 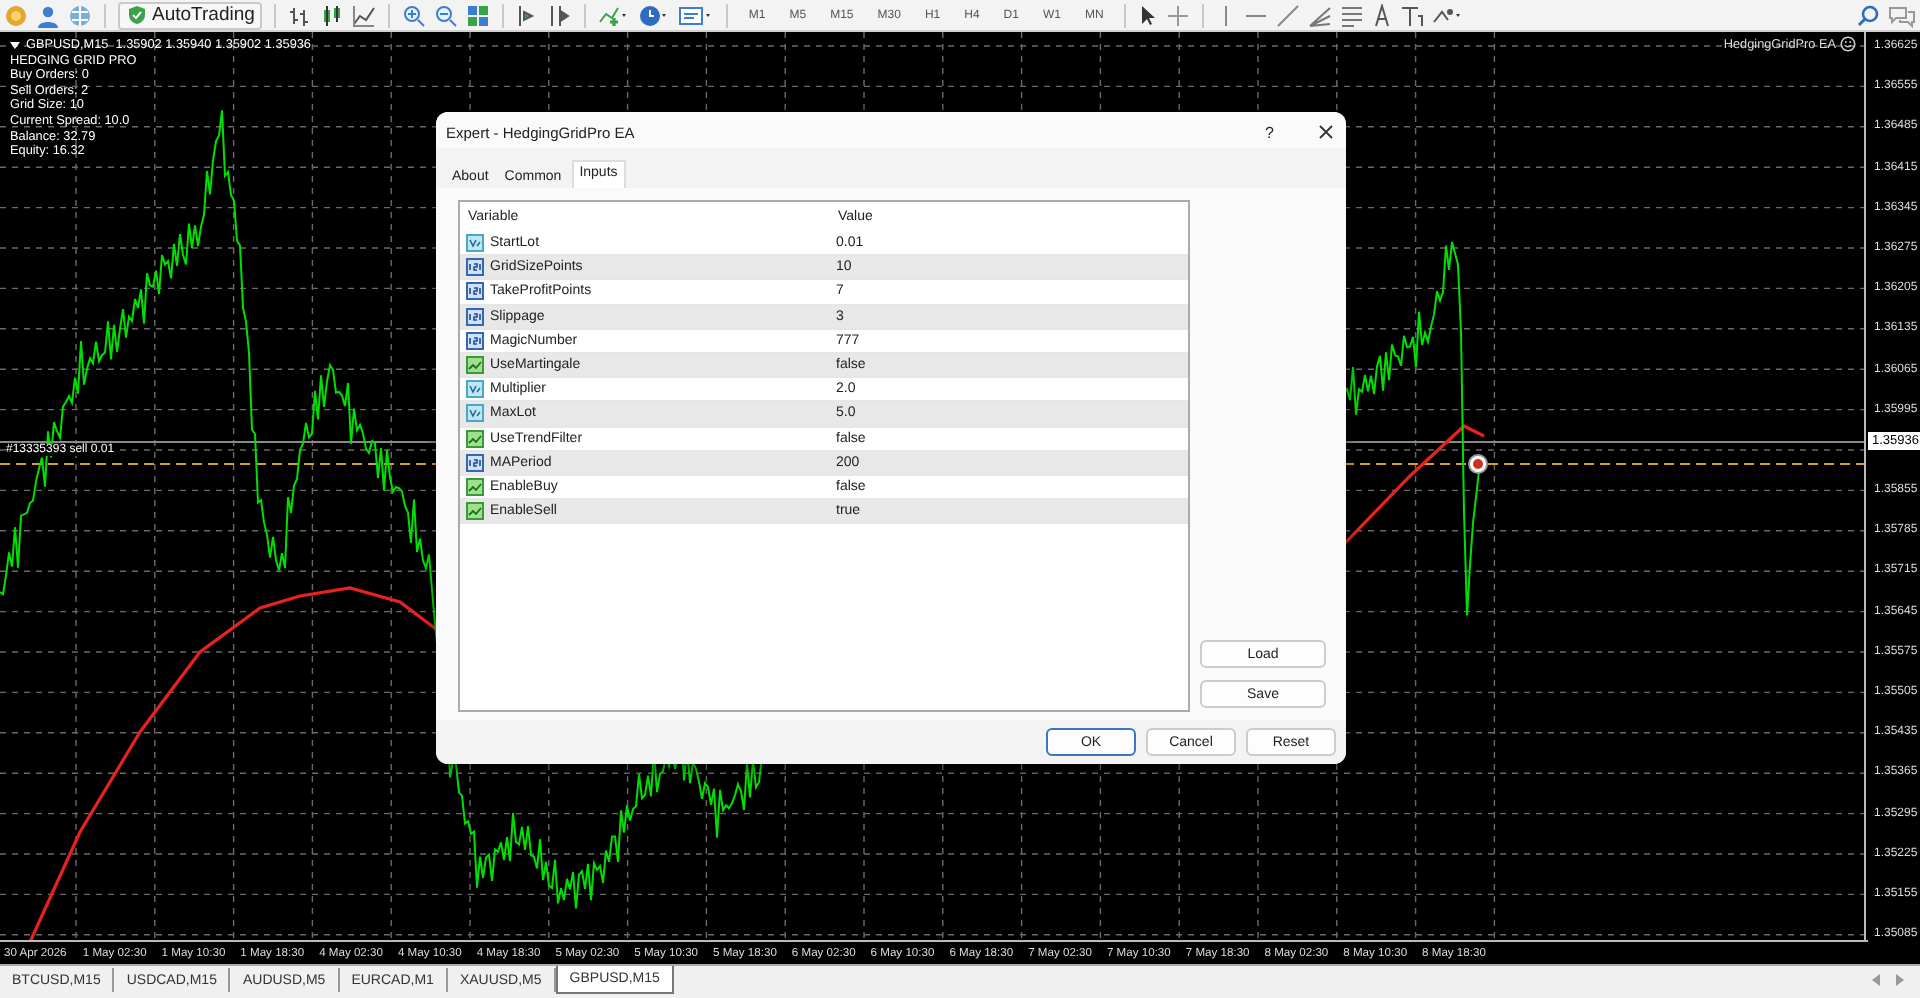 I want to click on fan-icon, so click(x=1319, y=15).